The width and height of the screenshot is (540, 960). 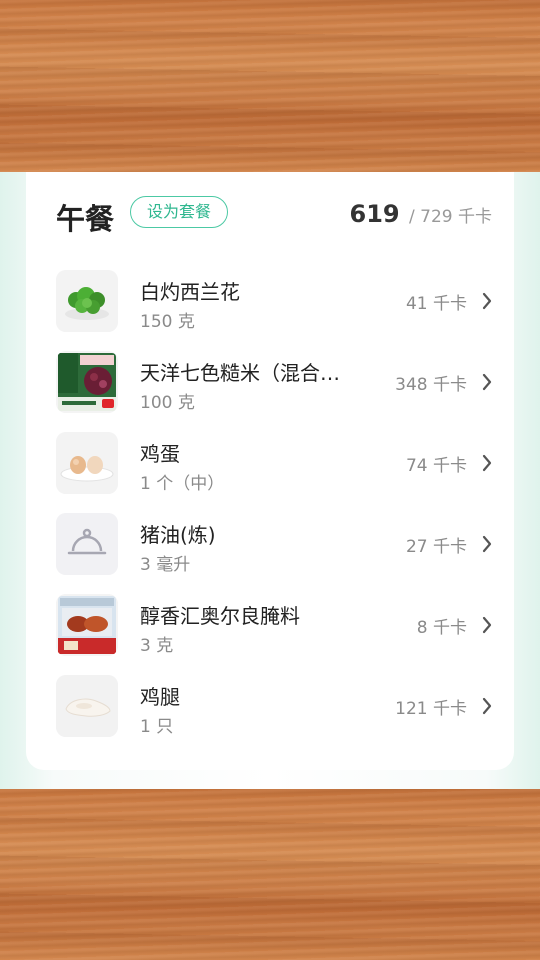 What do you see at coordinates (157, 727) in the screenshot?
I see `food-amount: 1 只` at bounding box center [157, 727].